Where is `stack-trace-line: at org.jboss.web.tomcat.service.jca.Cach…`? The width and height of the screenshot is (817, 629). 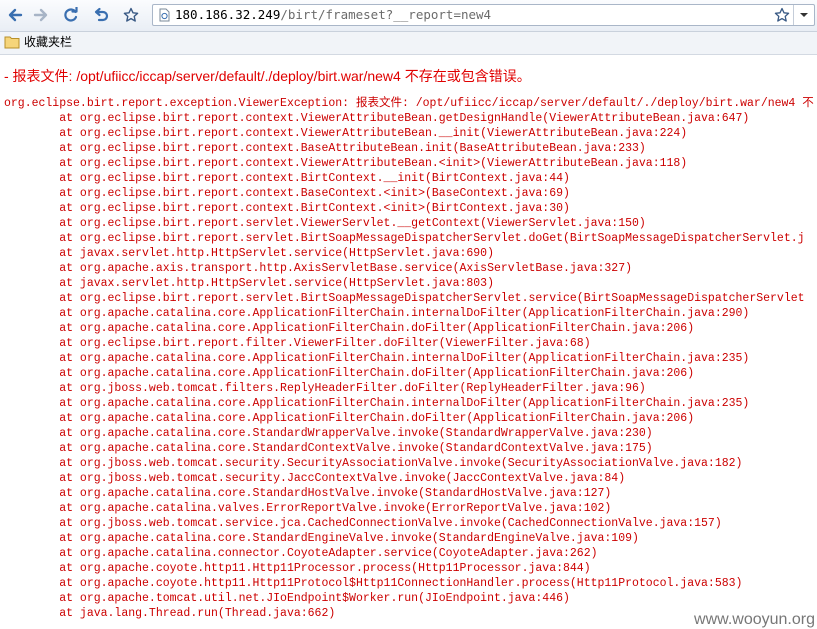
stack-trace-line: at org.jboss.web.tomcat.service.jca.Cach… is located at coordinates (363, 523).